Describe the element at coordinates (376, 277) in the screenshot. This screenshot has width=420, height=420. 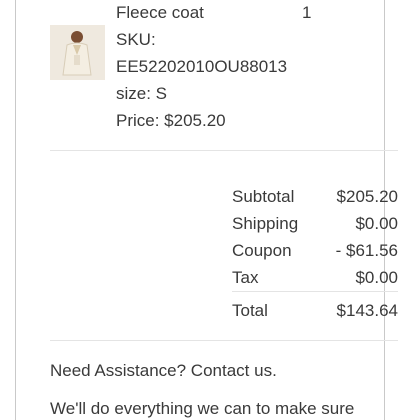
I see `tax-value: $0.00` at that location.